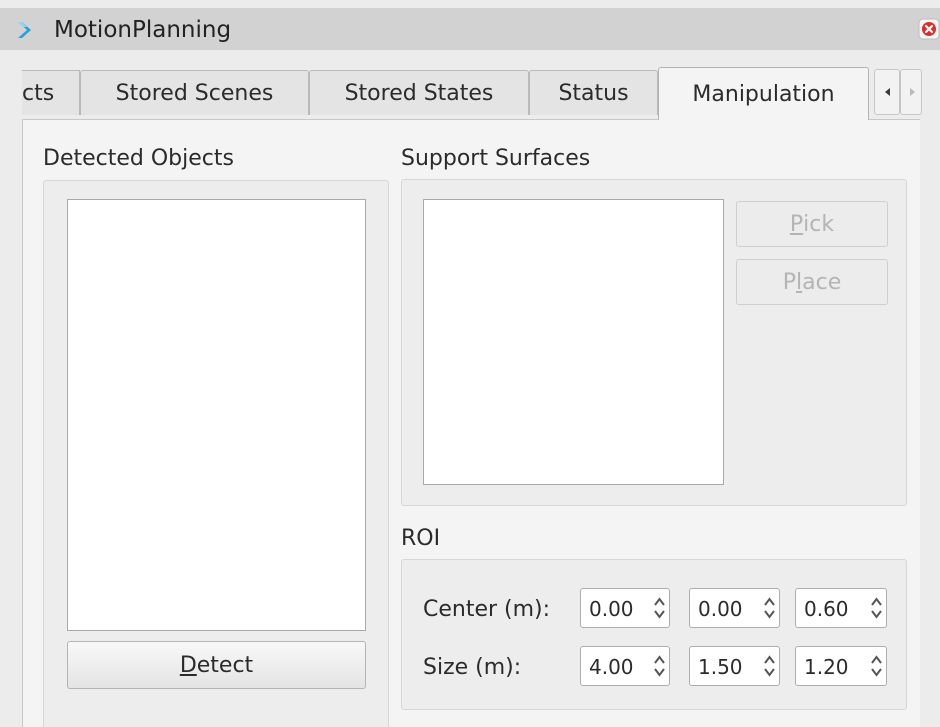 The height and width of the screenshot is (727, 940). What do you see at coordinates (421, 538) in the screenshot?
I see `roi-heading: ROI` at bounding box center [421, 538].